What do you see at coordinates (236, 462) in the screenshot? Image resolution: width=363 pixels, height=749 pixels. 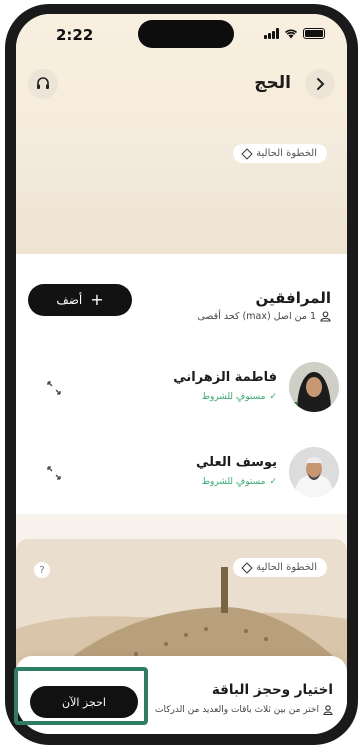 I see `companion-name: يوسف العلي` at bounding box center [236, 462].